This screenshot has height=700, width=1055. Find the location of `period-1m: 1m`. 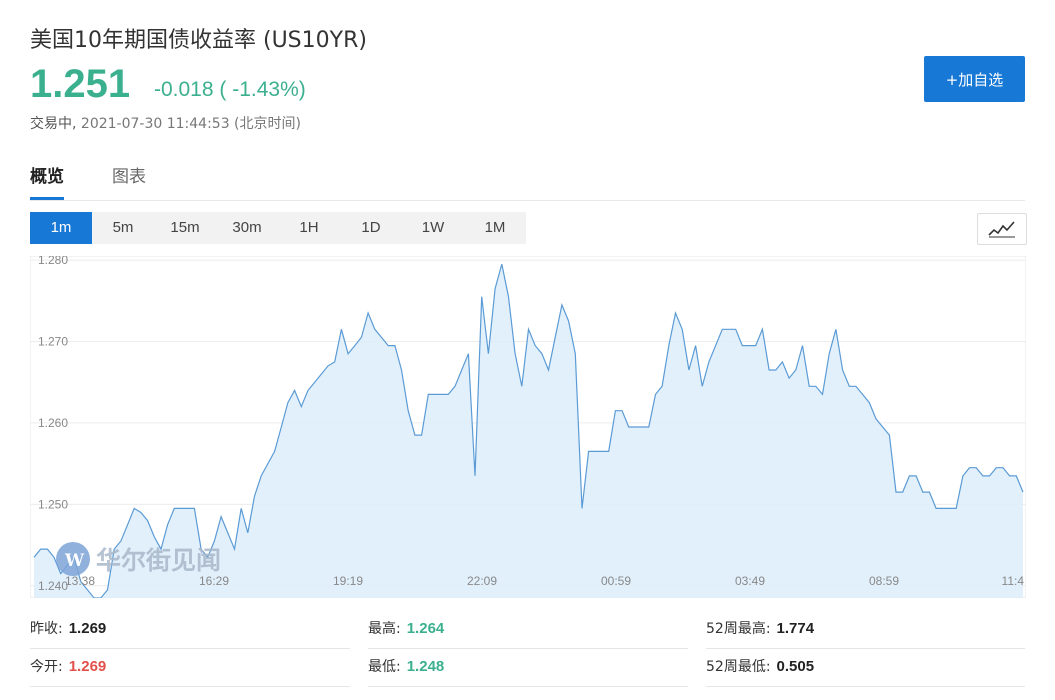

period-1m: 1m is located at coordinates (61, 228).